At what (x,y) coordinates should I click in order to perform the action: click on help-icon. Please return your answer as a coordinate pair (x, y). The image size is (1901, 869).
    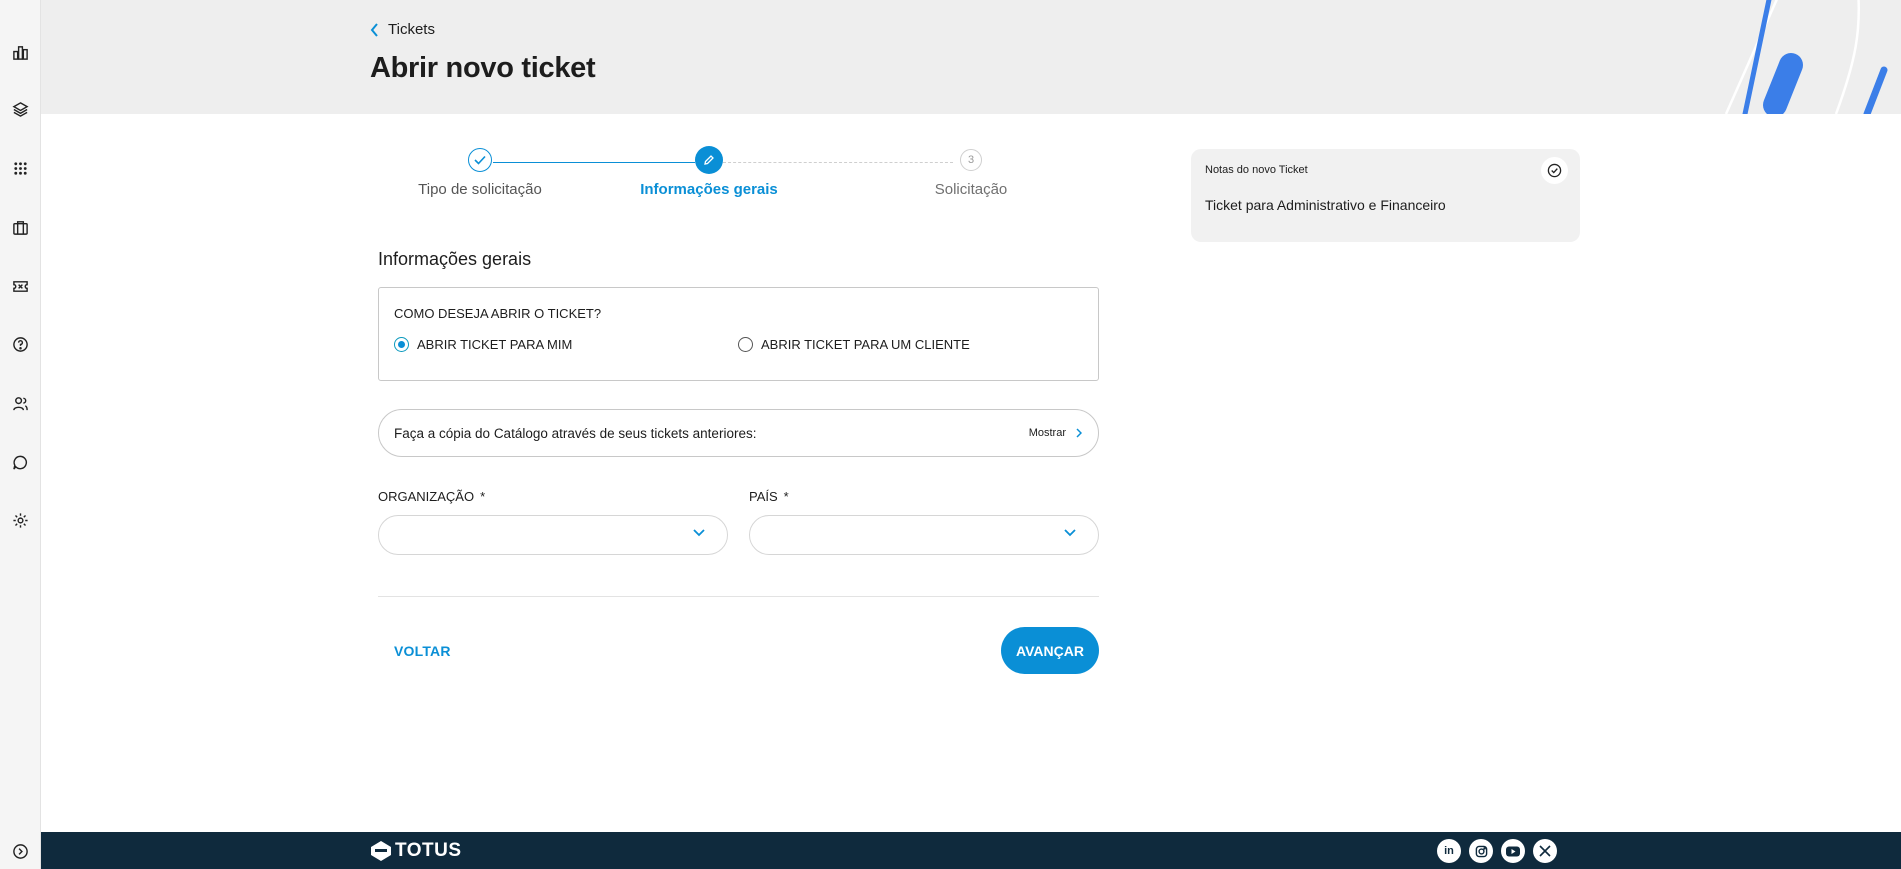
    Looking at the image, I should click on (20, 344).